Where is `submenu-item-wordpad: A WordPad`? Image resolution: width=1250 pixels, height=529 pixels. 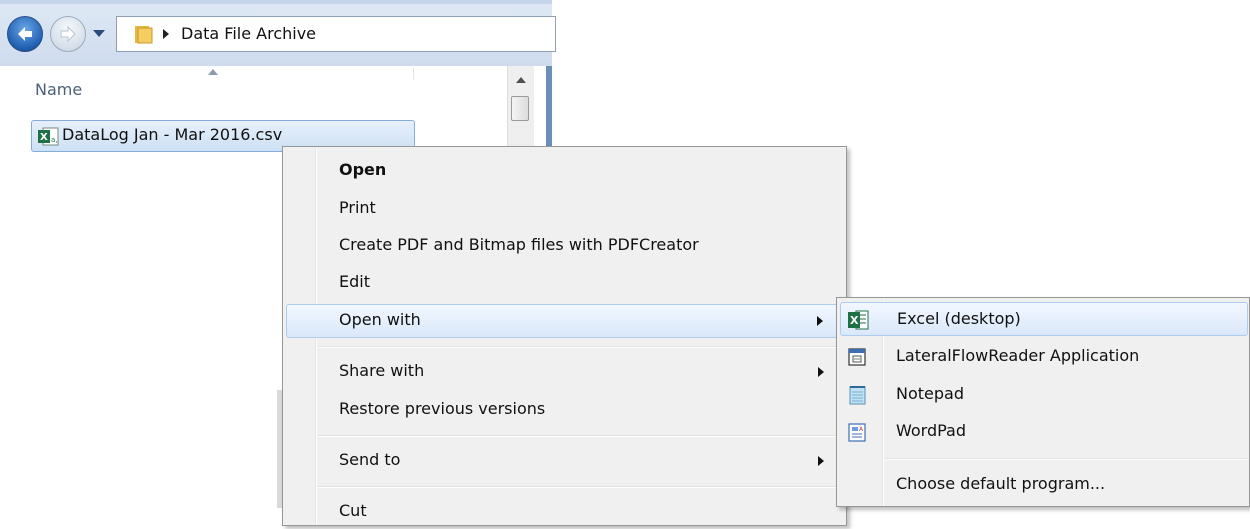
submenu-item-wordpad: A WordPad is located at coordinates (1044, 432).